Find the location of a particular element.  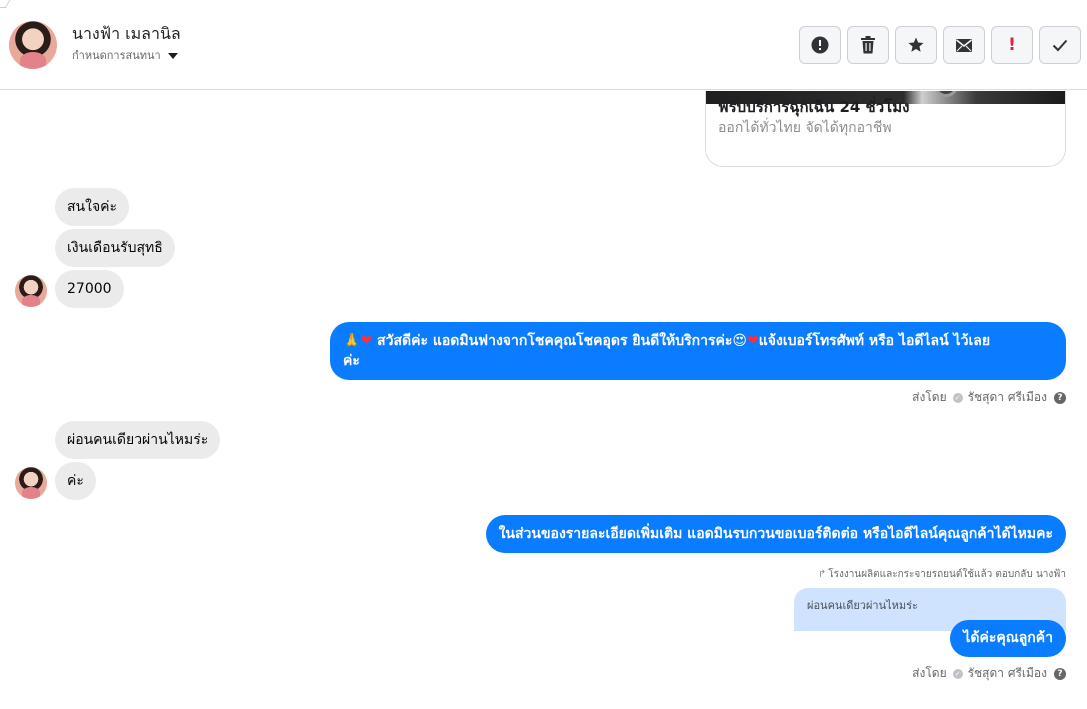

link-preview-title: ฟรีบบริการฉุกเฉิน 24 ชั่วโมง is located at coordinates (814, 107).